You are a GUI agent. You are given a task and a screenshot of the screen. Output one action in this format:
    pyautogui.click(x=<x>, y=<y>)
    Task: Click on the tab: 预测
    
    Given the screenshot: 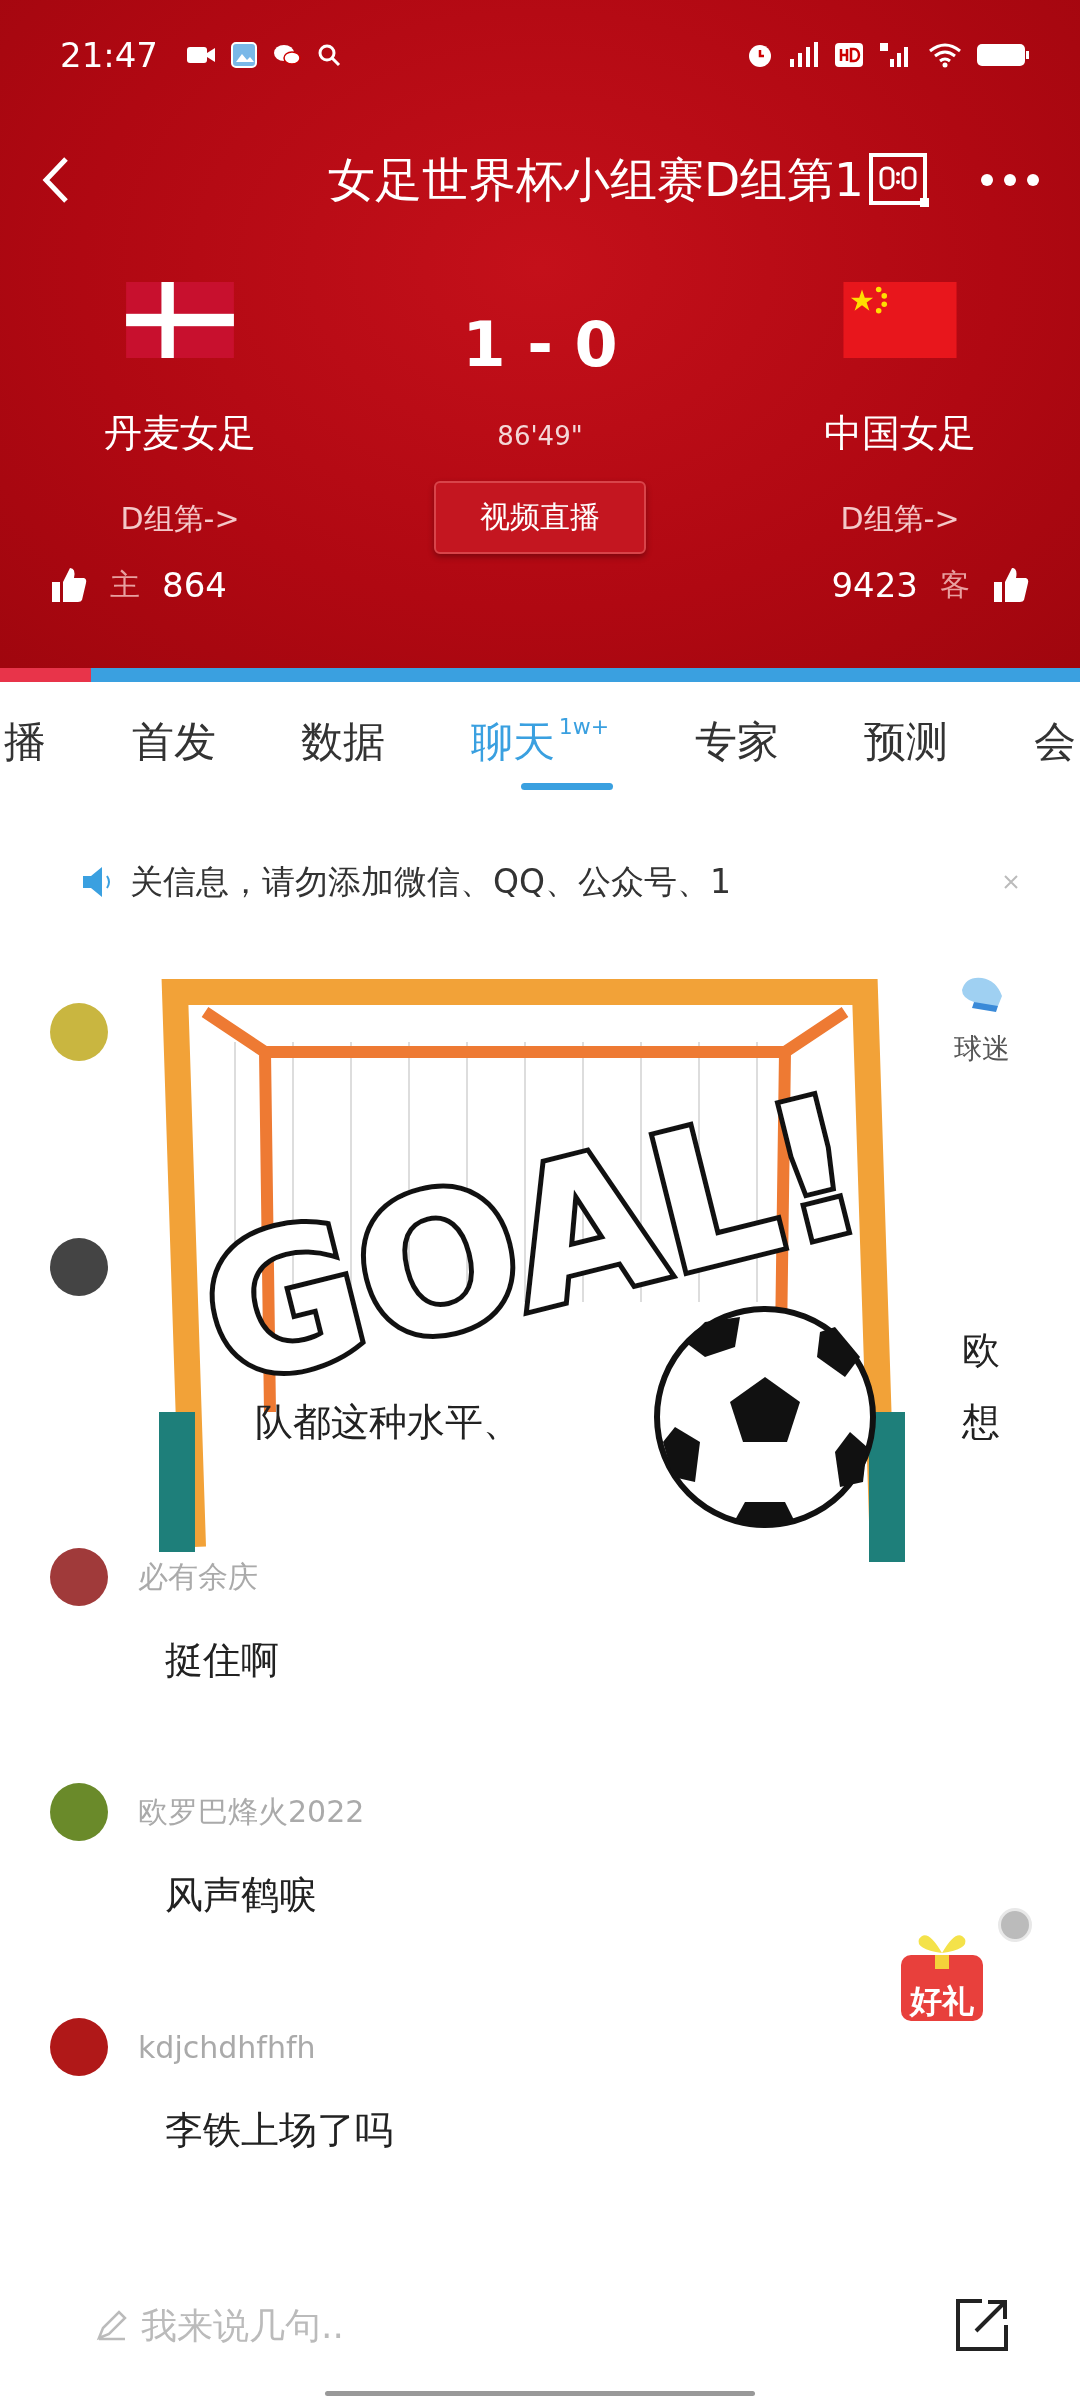 What is the action you would take?
    pyautogui.click(x=906, y=742)
    